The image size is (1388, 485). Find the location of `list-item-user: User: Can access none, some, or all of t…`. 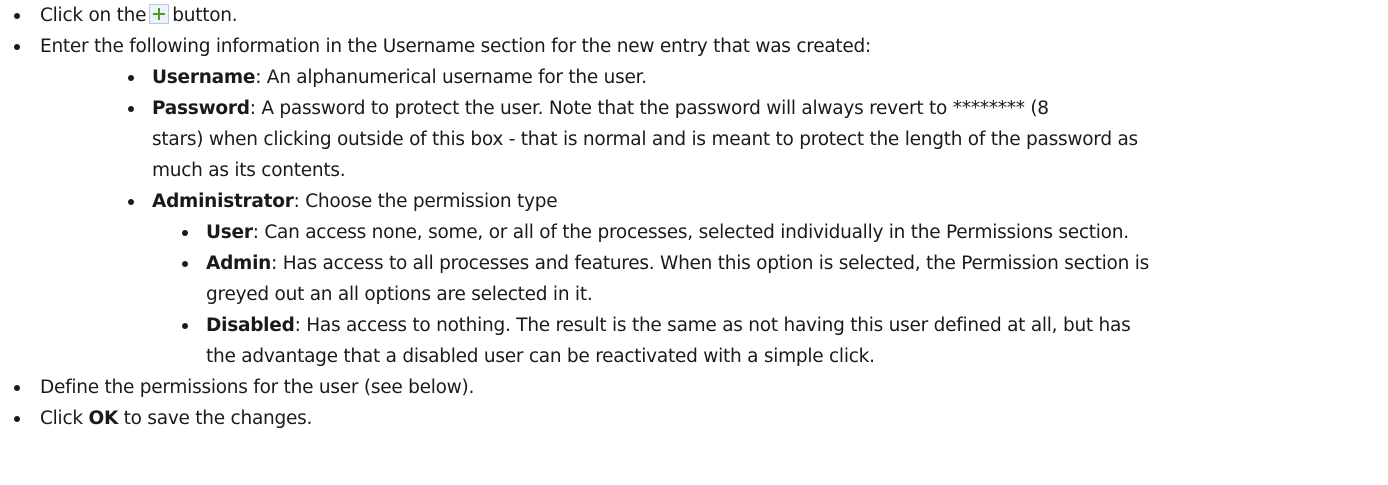

list-item-user: User: Can access none, some, or all of t… is located at coordinates (784, 232).